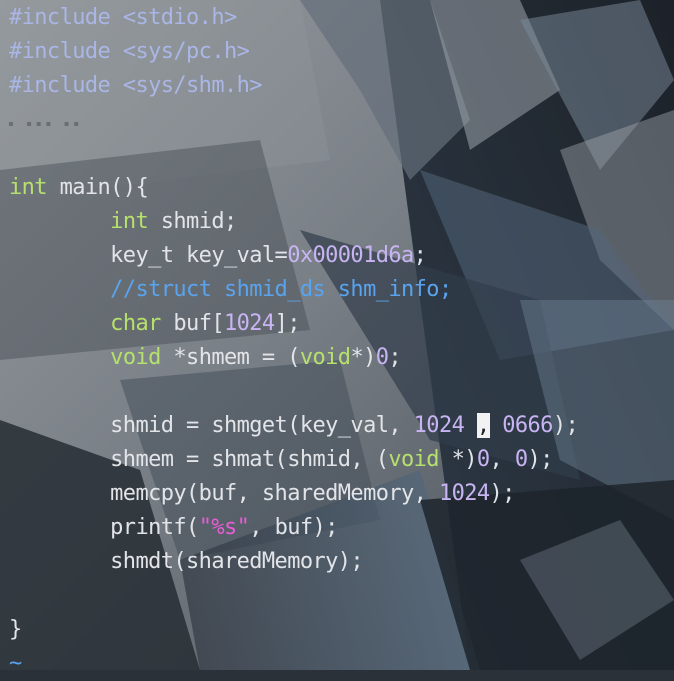 This screenshot has height=681, width=674. What do you see at coordinates (148, 255) in the screenshot?
I see `code-token: key_t key_val=` at bounding box center [148, 255].